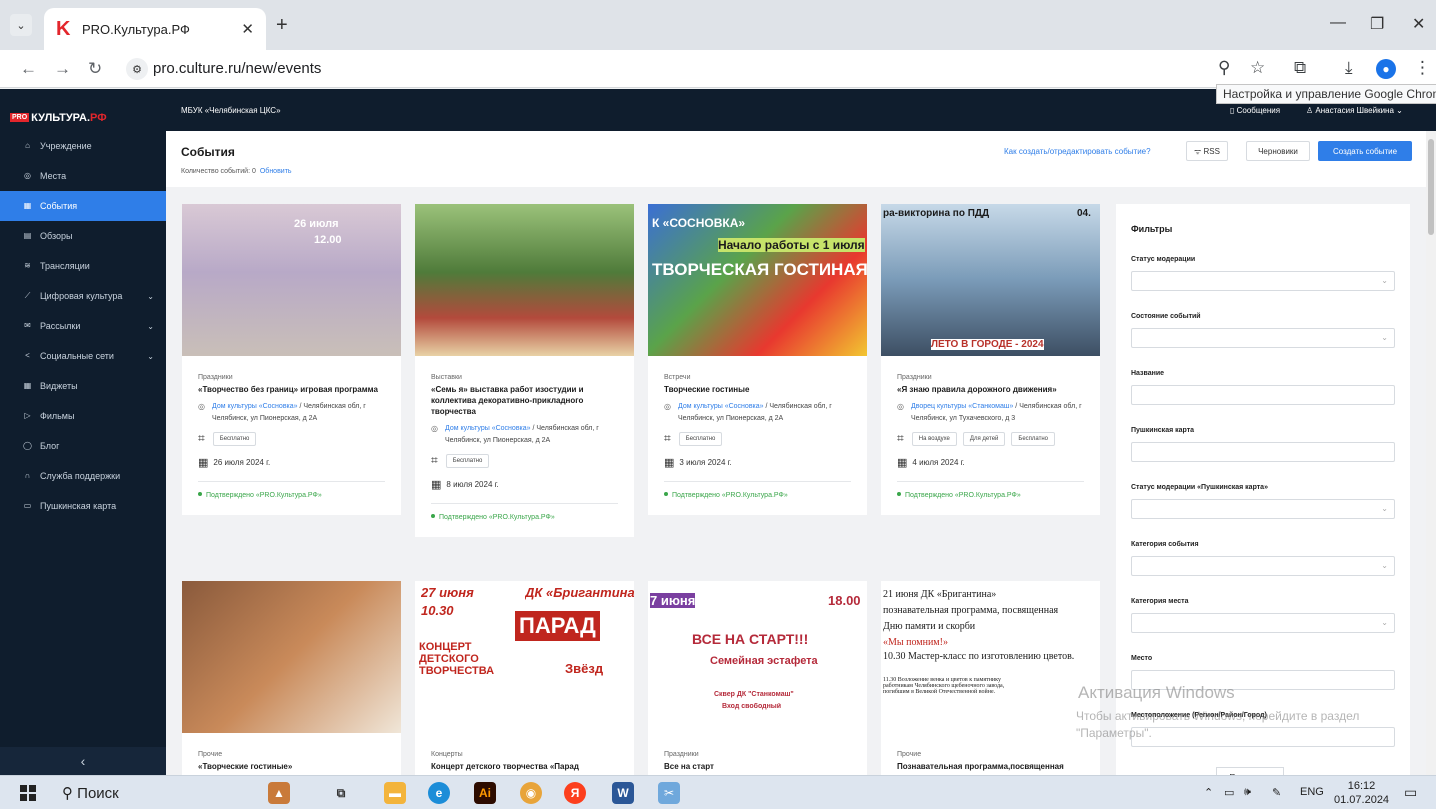  Describe the element at coordinates (669, 793) in the screenshot. I see `snipping-tool-icon: ✂` at that location.